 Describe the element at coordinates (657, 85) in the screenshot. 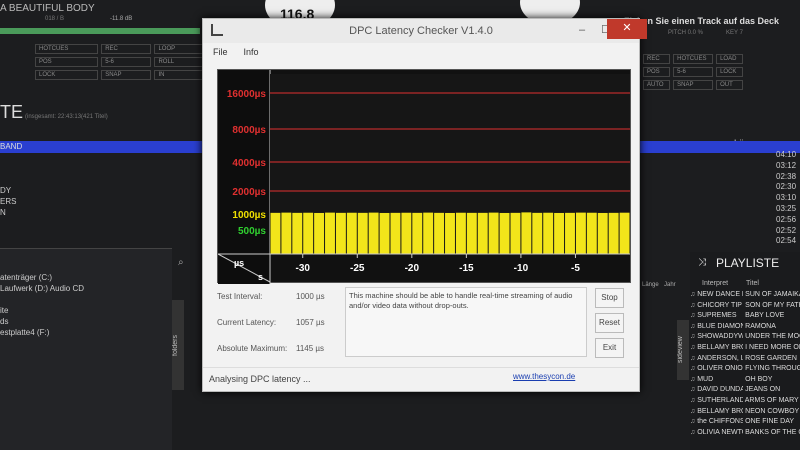

I see `control-button: AUTO` at that location.